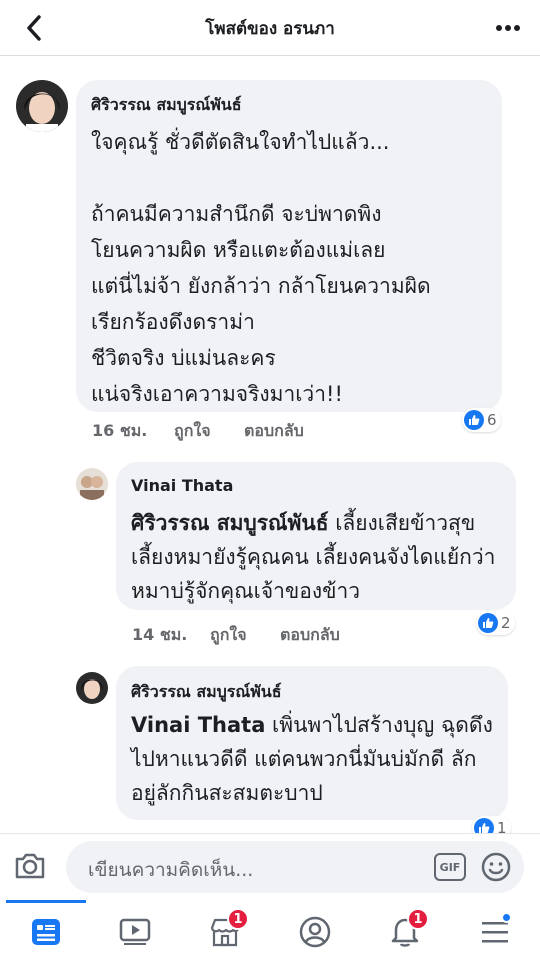 Image resolution: width=540 pixels, height=960 pixels. I want to click on reaction-count: 6, so click(481, 420).